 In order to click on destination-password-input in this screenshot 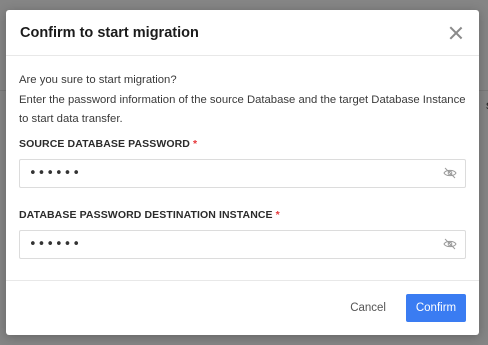, I will do `click(219, 244)`.